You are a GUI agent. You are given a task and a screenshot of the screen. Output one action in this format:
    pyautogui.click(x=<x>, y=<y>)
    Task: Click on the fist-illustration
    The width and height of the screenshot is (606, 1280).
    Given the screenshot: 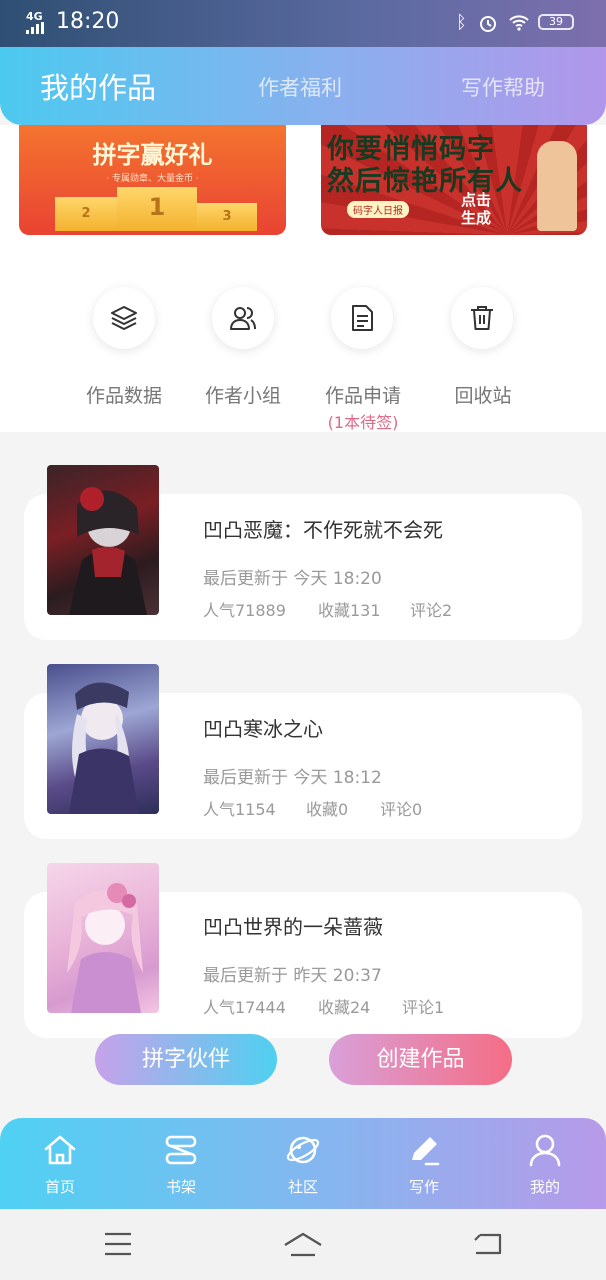 What is the action you would take?
    pyautogui.click(x=557, y=186)
    